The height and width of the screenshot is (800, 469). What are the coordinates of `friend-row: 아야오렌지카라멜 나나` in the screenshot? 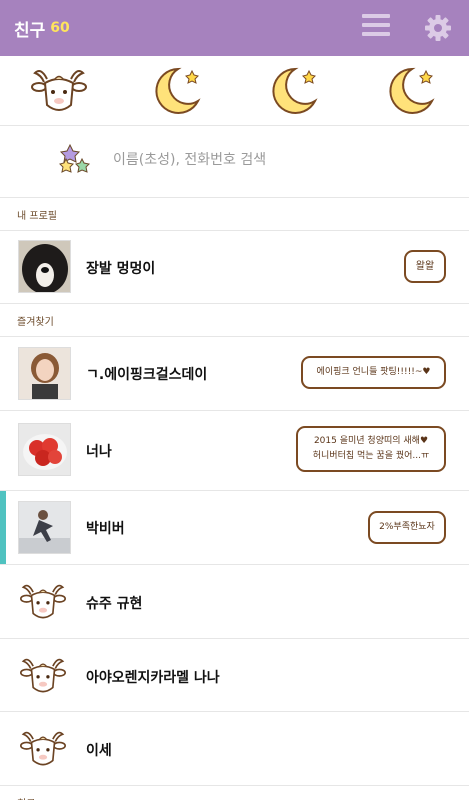 It's located at (234, 675).